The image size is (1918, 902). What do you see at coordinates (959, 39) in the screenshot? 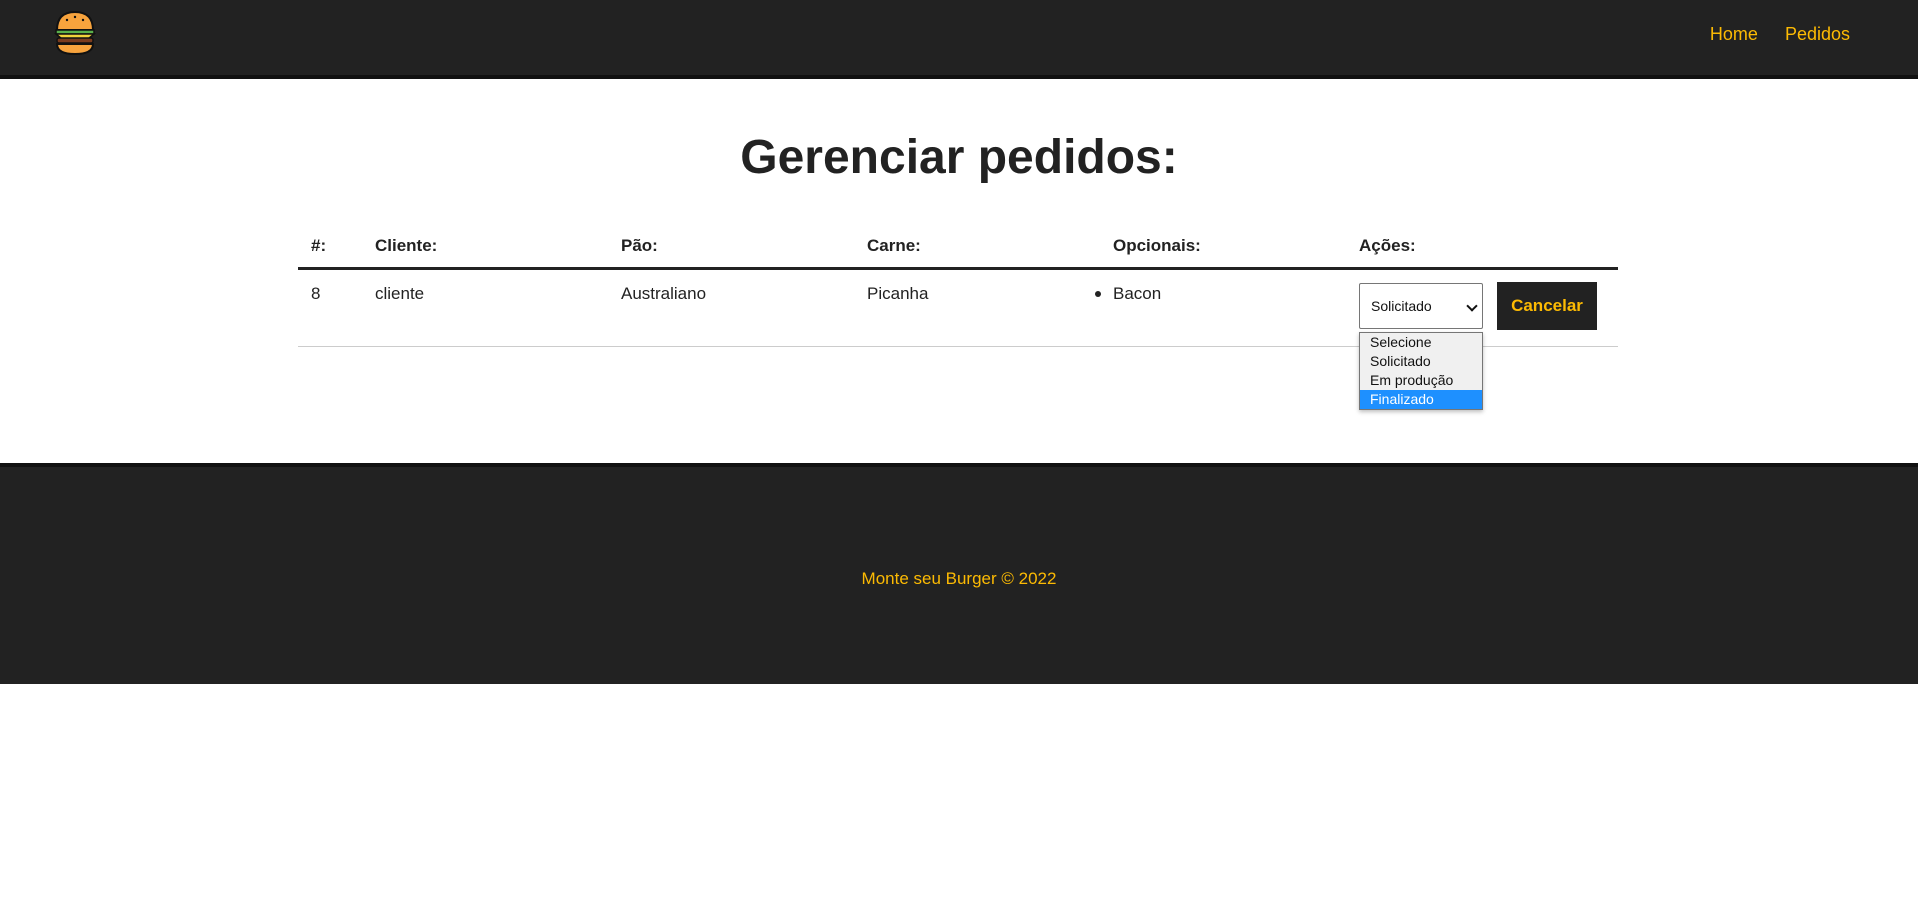
I see `navbar: Home Pedidos` at bounding box center [959, 39].